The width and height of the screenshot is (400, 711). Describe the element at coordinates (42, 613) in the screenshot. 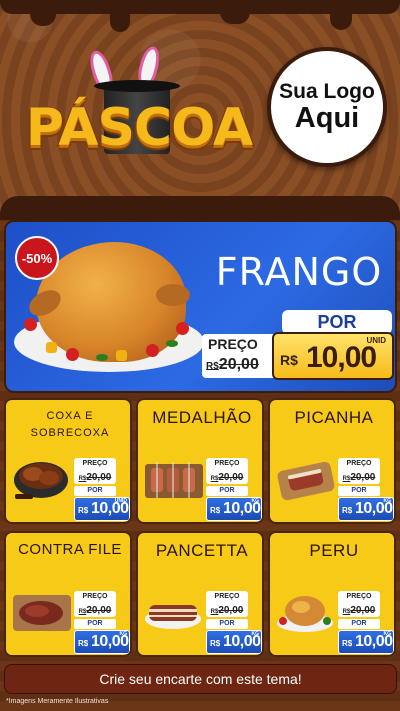

I see `steak-image` at that location.